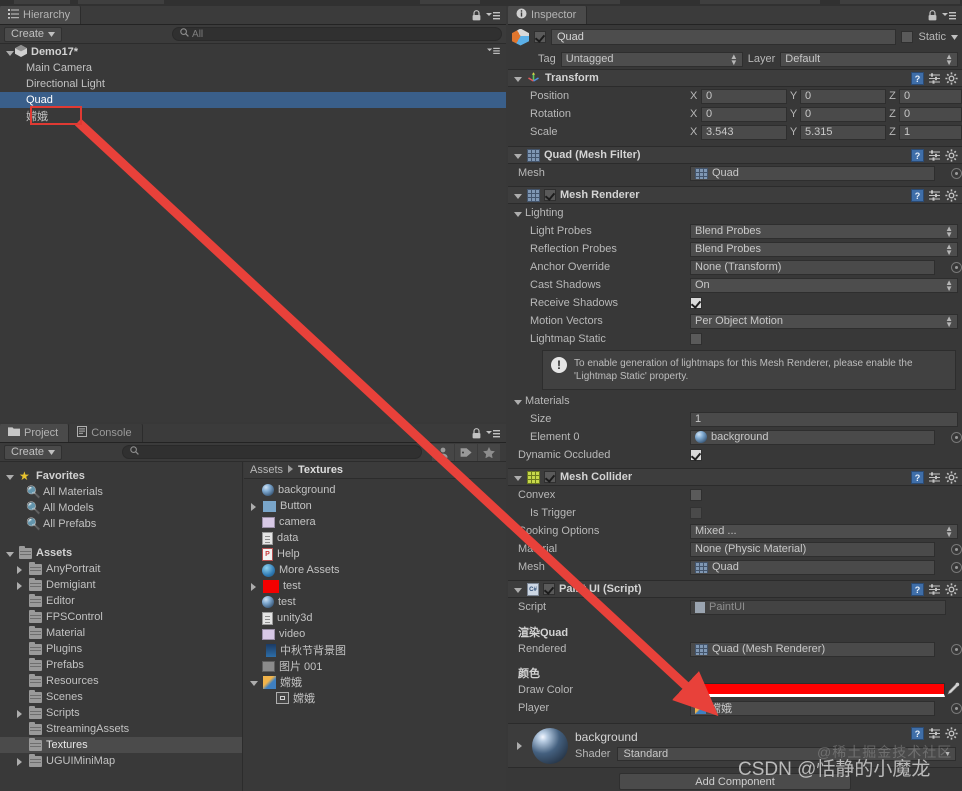 The width and height of the screenshot is (962, 791). I want to click on mesh-object-field: Quad, so click(812, 173).